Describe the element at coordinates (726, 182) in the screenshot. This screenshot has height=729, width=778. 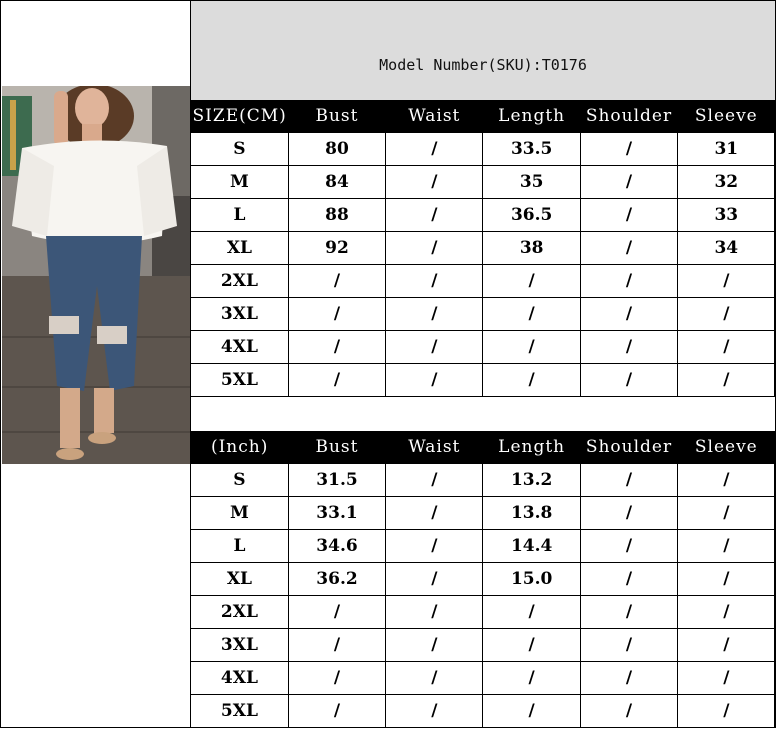
I see `measurement-cell: 32` at that location.